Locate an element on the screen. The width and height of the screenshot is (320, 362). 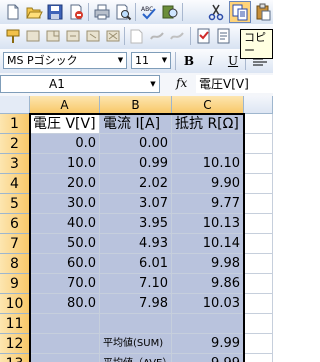
row-header-8: 8 is located at coordinates (15, 264).